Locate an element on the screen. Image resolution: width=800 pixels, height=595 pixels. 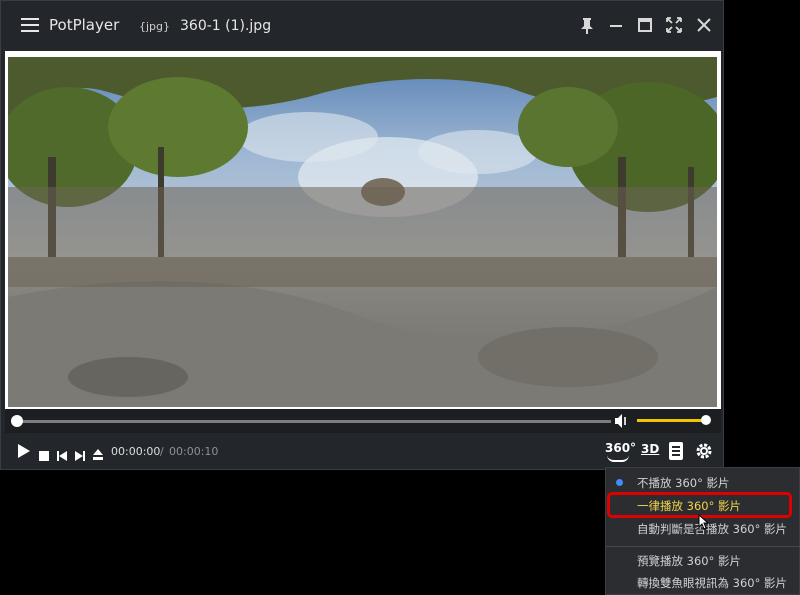
file-name: 360-1 (1).jpg is located at coordinates (226, 26).